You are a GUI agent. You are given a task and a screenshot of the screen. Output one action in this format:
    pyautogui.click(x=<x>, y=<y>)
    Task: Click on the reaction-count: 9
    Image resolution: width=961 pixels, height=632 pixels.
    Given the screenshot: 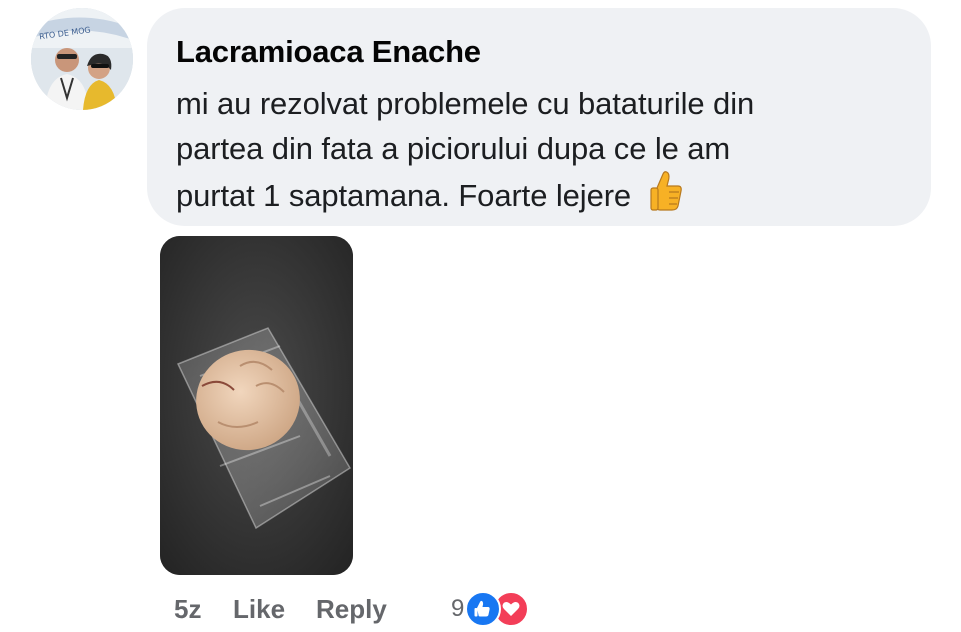 What is the action you would take?
    pyautogui.click(x=458, y=608)
    